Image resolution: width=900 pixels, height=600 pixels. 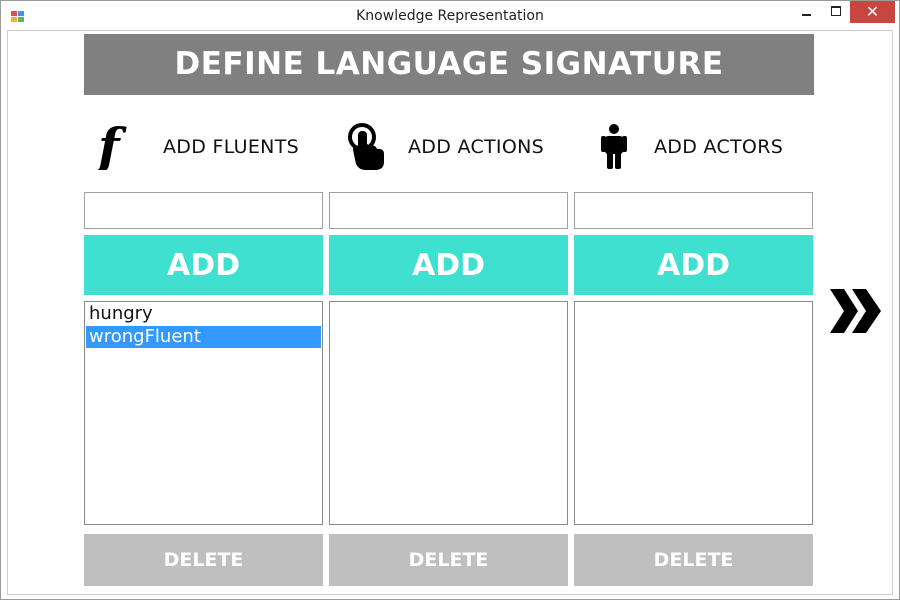 I want to click on actions-list, so click(x=448, y=413).